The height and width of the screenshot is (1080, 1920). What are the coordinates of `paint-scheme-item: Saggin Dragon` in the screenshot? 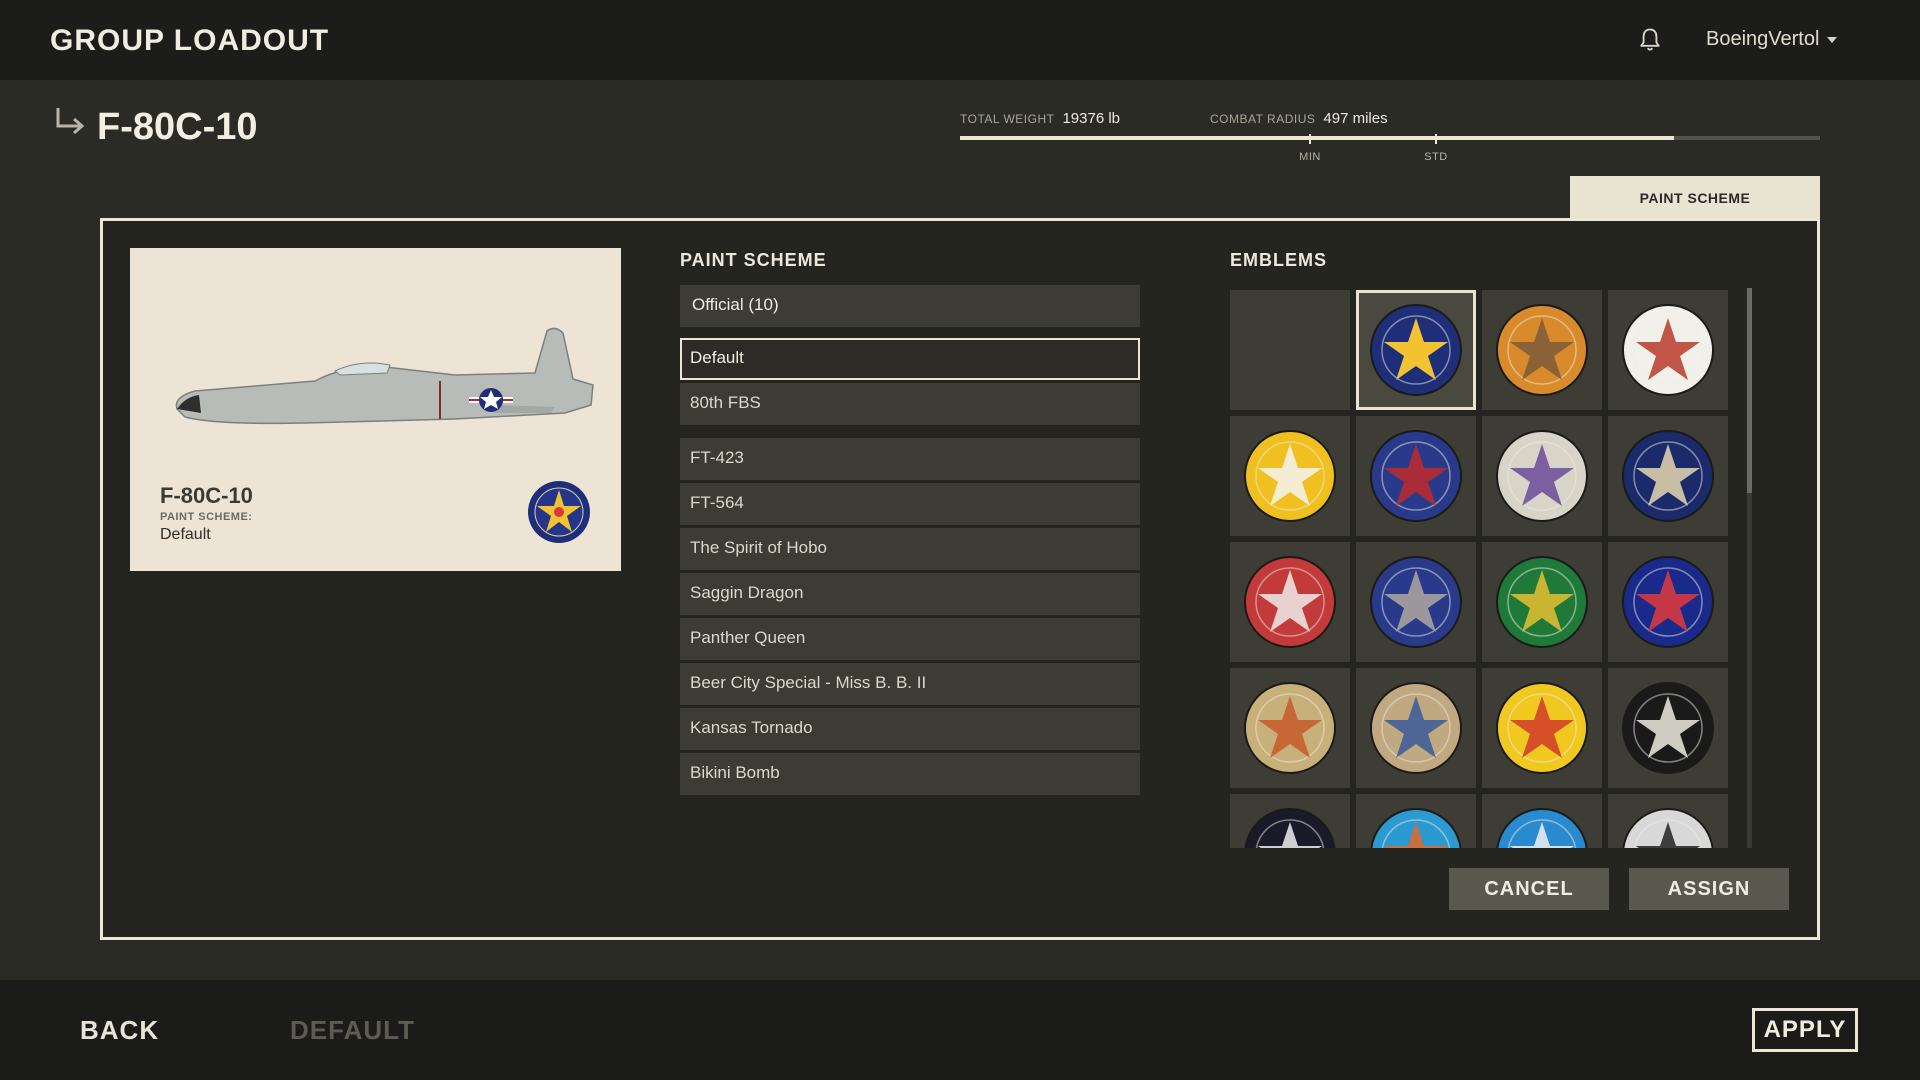 It's located at (910, 594).